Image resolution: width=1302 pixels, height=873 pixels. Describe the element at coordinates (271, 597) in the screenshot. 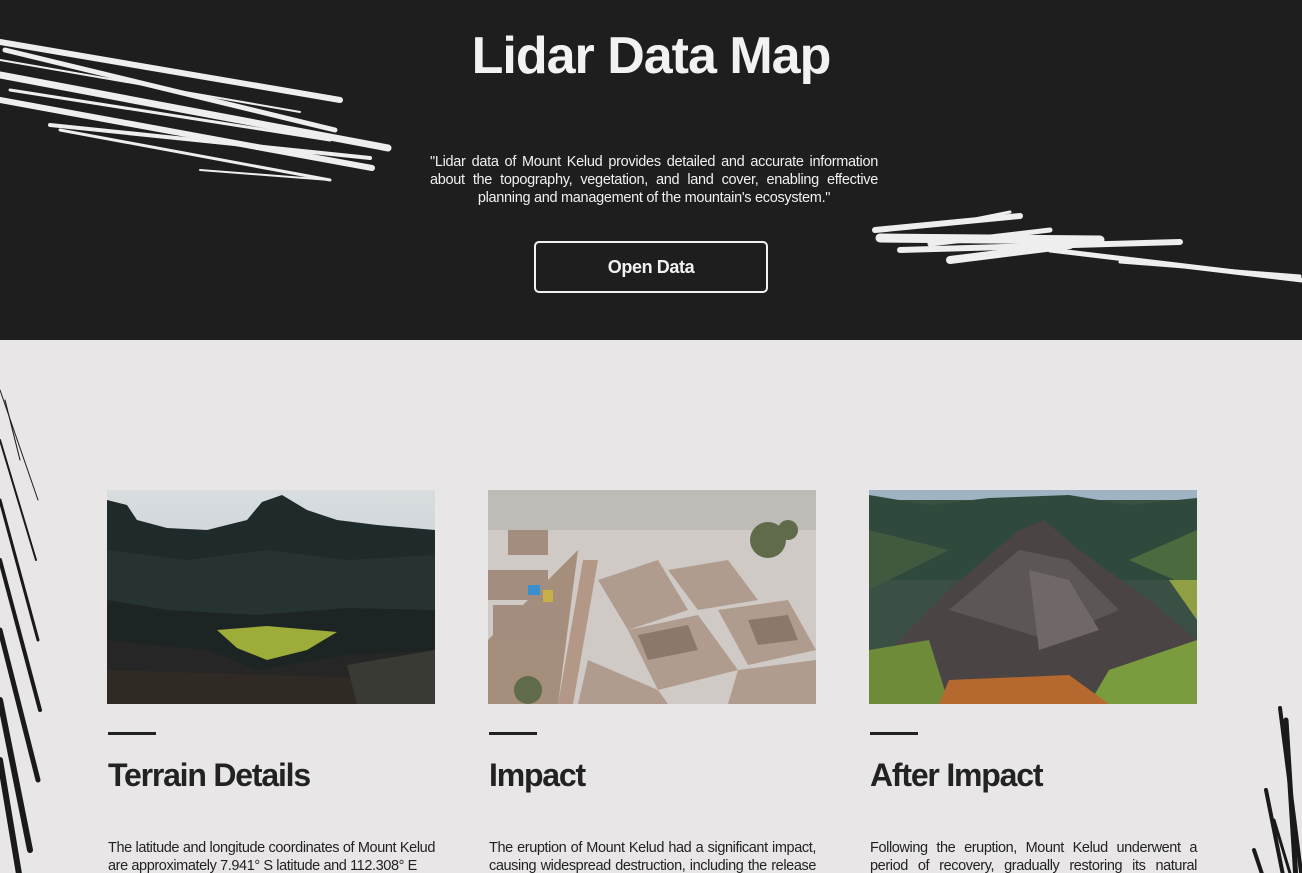

I see `crater-lake-photo` at that location.